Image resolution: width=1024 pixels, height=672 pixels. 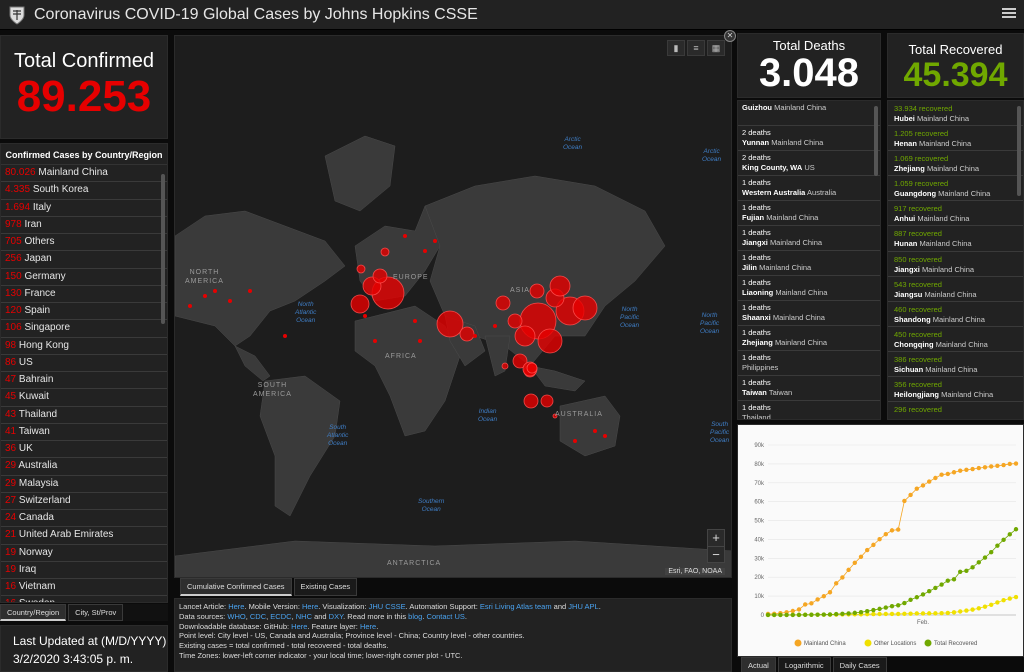 What do you see at coordinates (516, 606) in the screenshot?
I see `esri-link: Esri Living Atlas team` at bounding box center [516, 606].